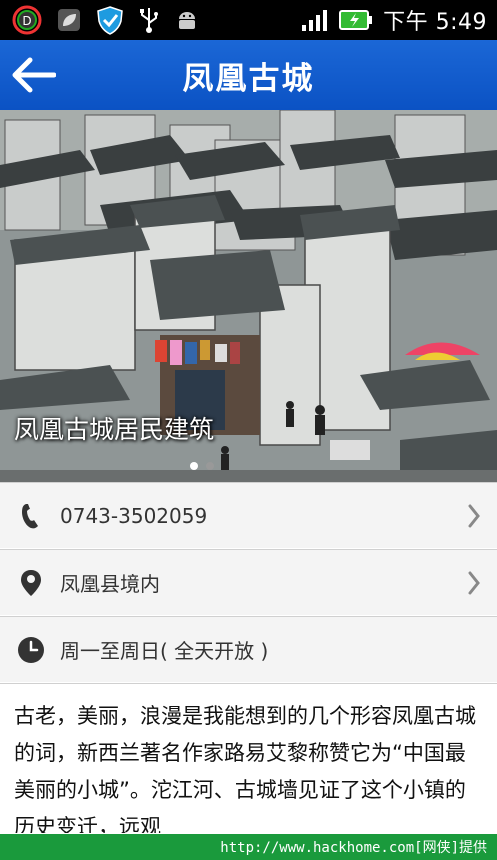 The height and width of the screenshot is (860, 497). What do you see at coordinates (248, 582) in the screenshot?
I see `address-row: 凤凰县境内` at bounding box center [248, 582].